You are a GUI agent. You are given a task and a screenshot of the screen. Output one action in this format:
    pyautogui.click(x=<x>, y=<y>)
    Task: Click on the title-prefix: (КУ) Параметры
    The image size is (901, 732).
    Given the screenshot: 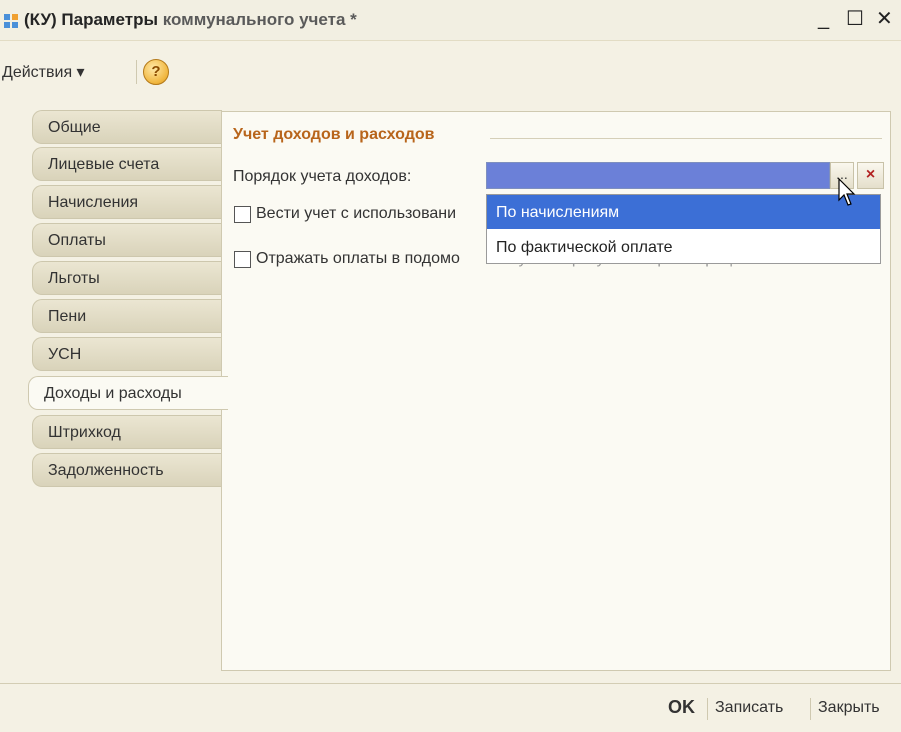 What is the action you would take?
    pyautogui.click(x=91, y=19)
    